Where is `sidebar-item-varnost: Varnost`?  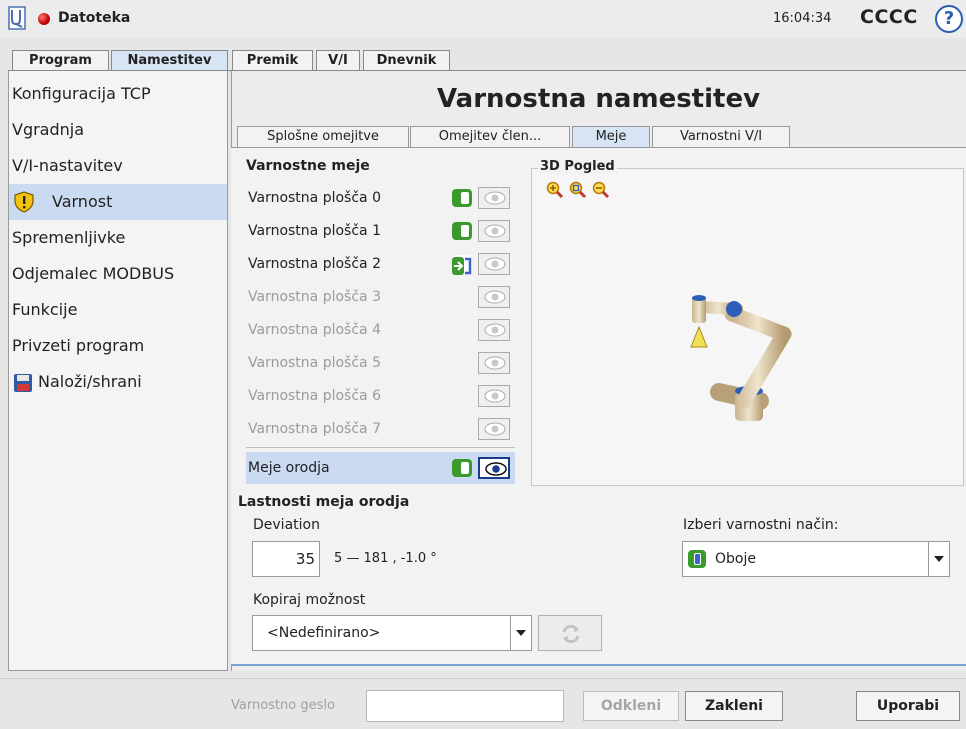
sidebar-item-varnost: Varnost is located at coordinates (118, 202).